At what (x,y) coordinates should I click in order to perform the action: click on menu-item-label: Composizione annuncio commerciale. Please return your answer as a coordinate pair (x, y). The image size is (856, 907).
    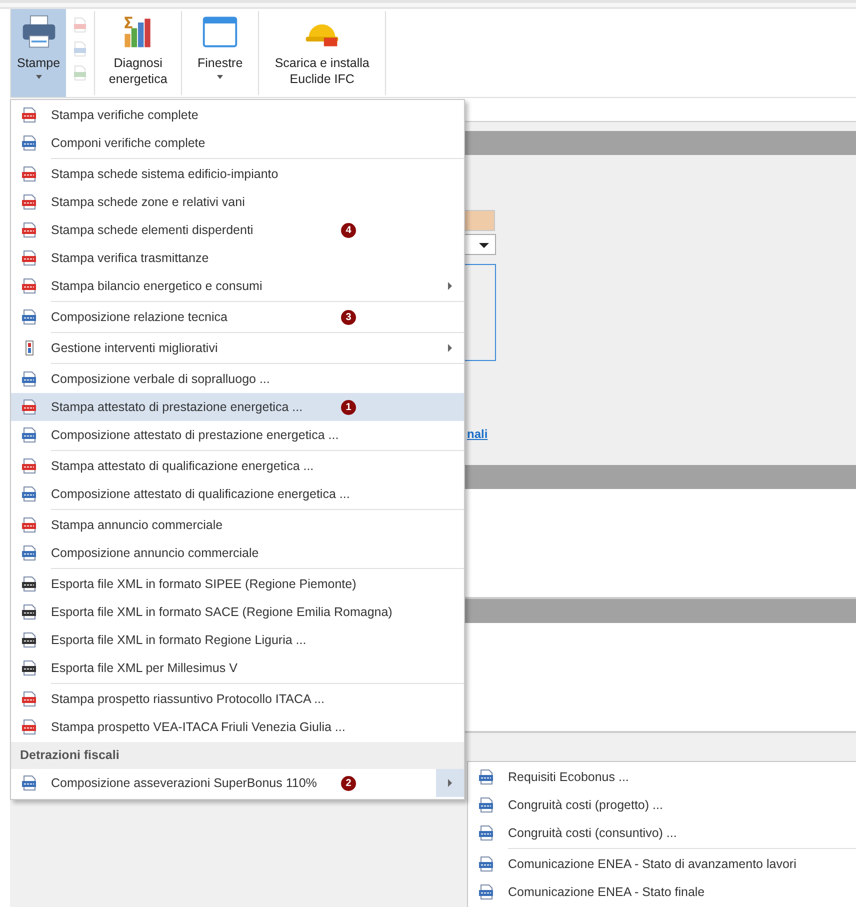
    Looking at the image, I should click on (155, 553).